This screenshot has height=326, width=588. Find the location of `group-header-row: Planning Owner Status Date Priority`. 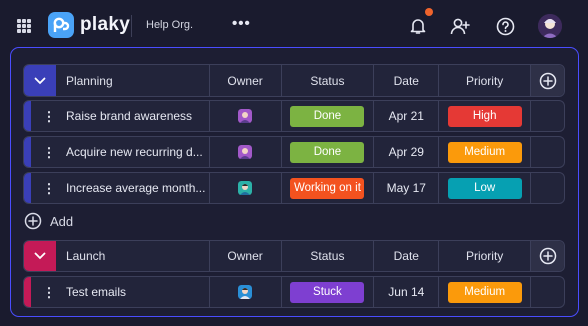

group-header-row: Planning Owner Status Date Priority is located at coordinates (294, 80).